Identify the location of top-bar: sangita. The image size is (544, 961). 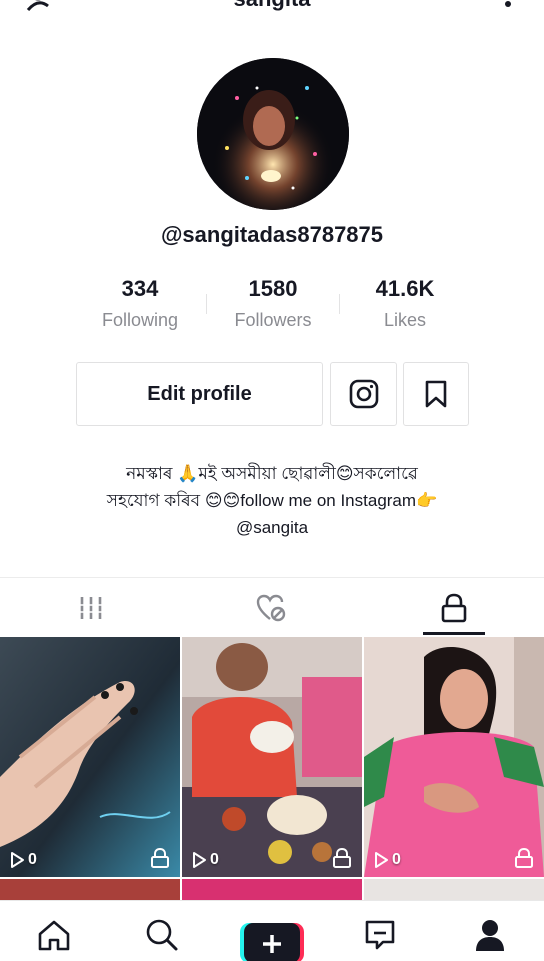
(272, 7).